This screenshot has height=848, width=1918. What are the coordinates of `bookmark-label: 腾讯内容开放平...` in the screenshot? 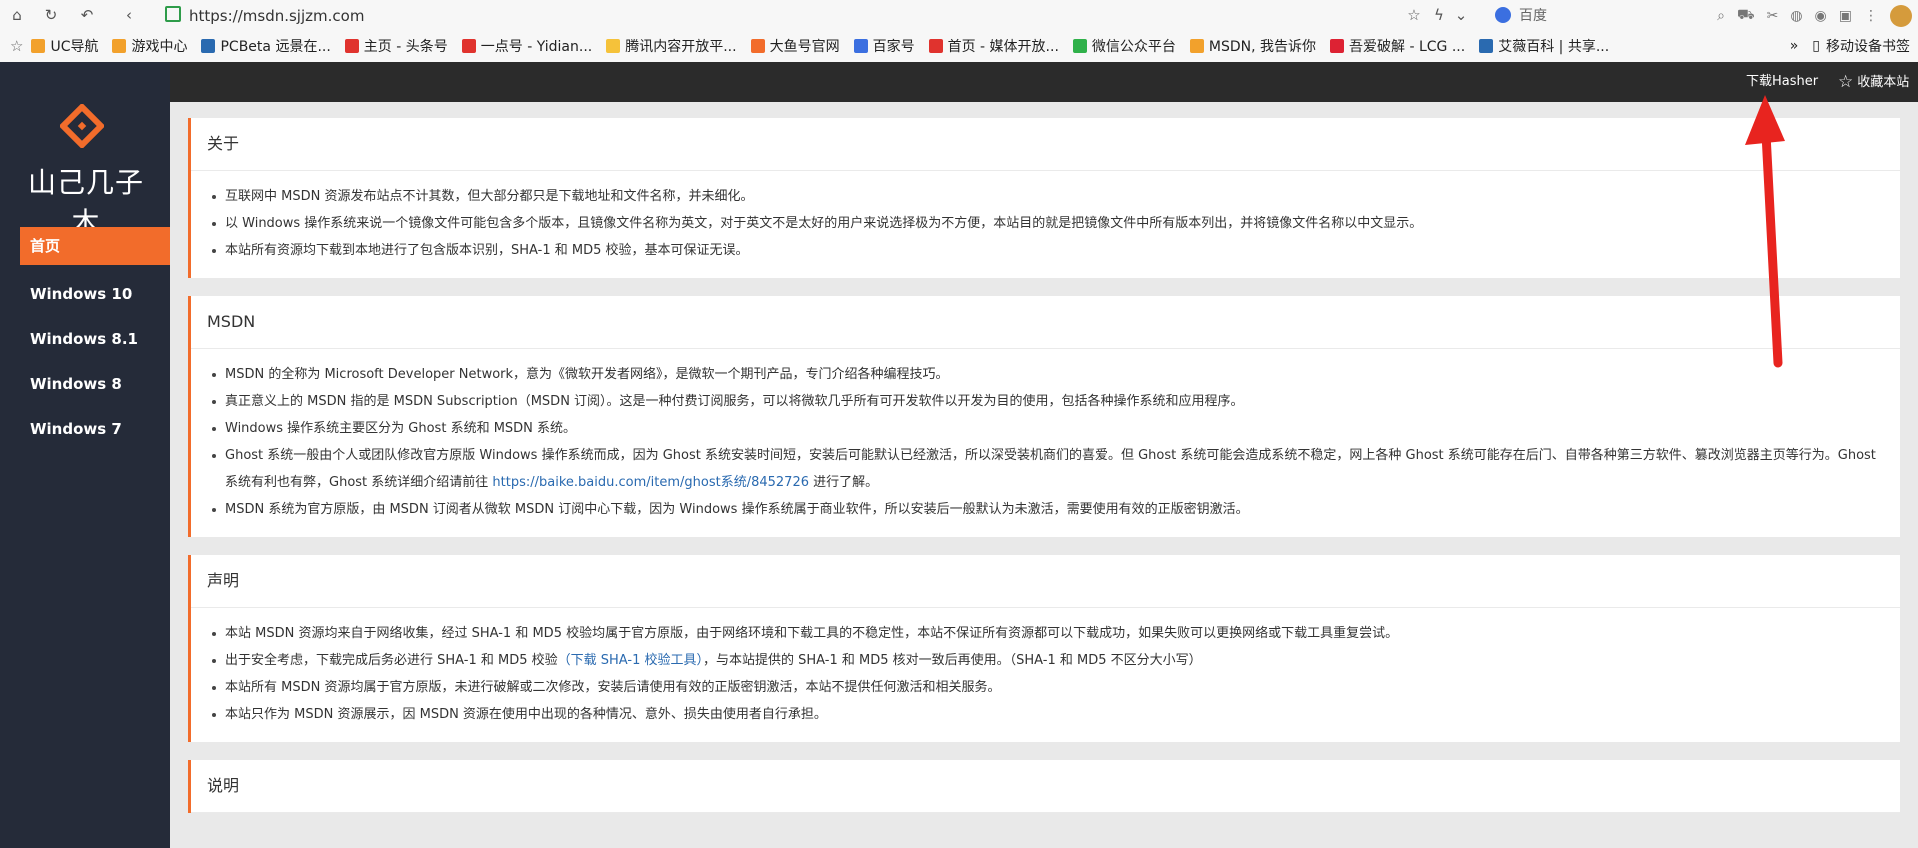 It's located at (681, 47).